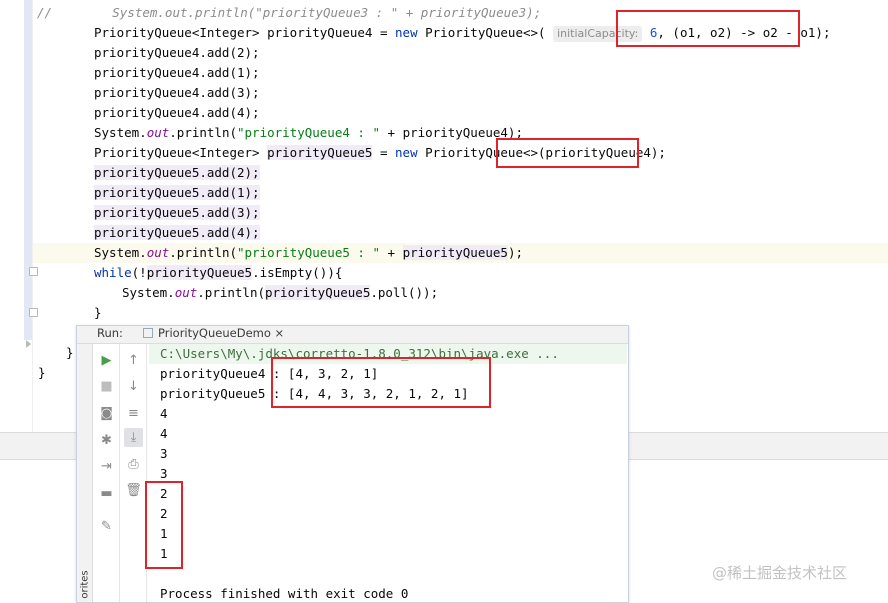 The height and width of the screenshot is (603, 888). Describe the element at coordinates (106, 360) in the screenshot. I see `rerun-icon: ▶` at that location.